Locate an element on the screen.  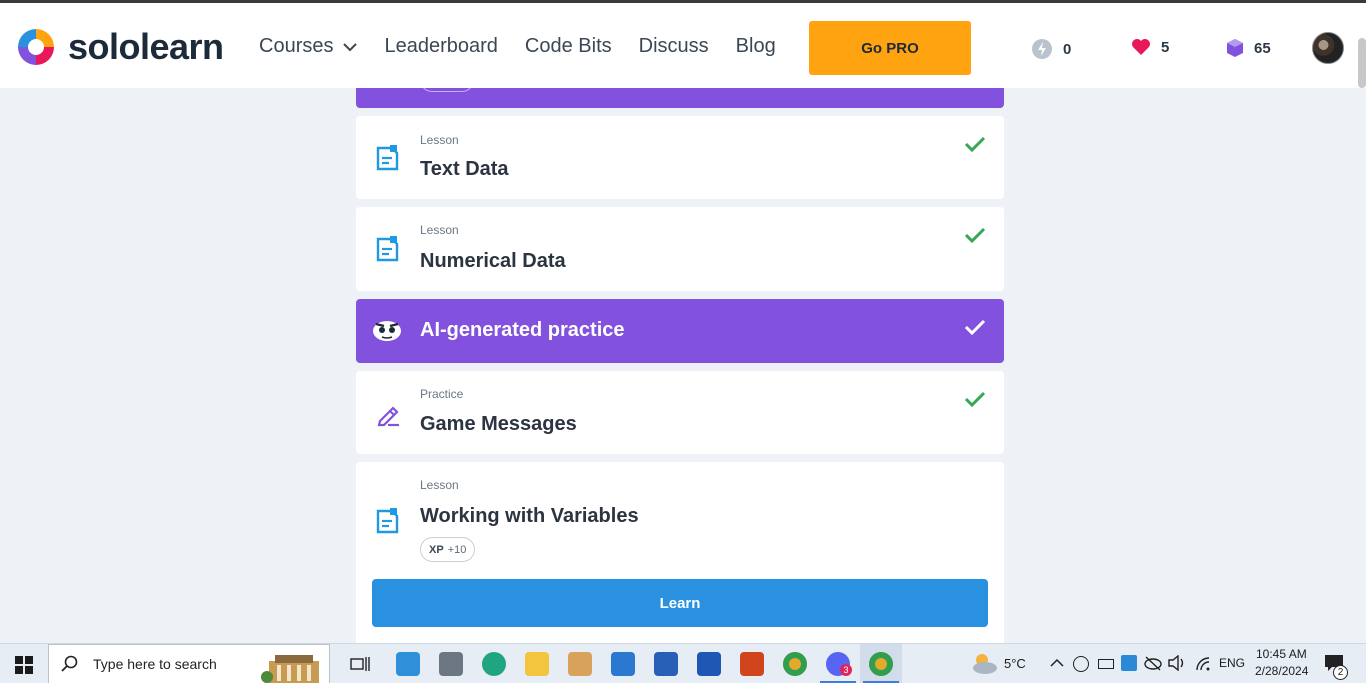
weather-temp: 5°C is located at coordinates (1015, 663).